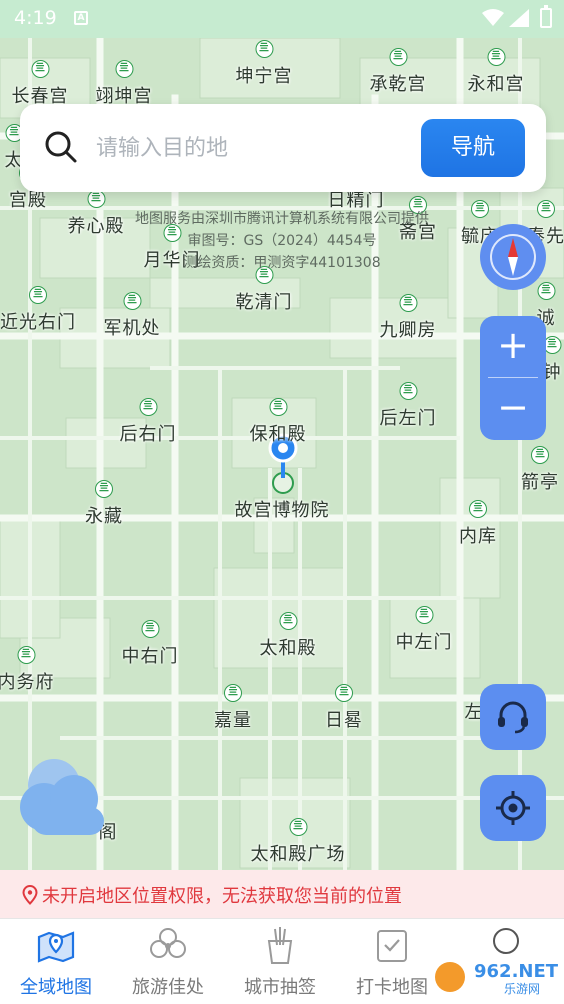  What do you see at coordinates (150, 644) in the screenshot?
I see `poi-zhongyoumen: 亖中右门` at bounding box center [150, 644].